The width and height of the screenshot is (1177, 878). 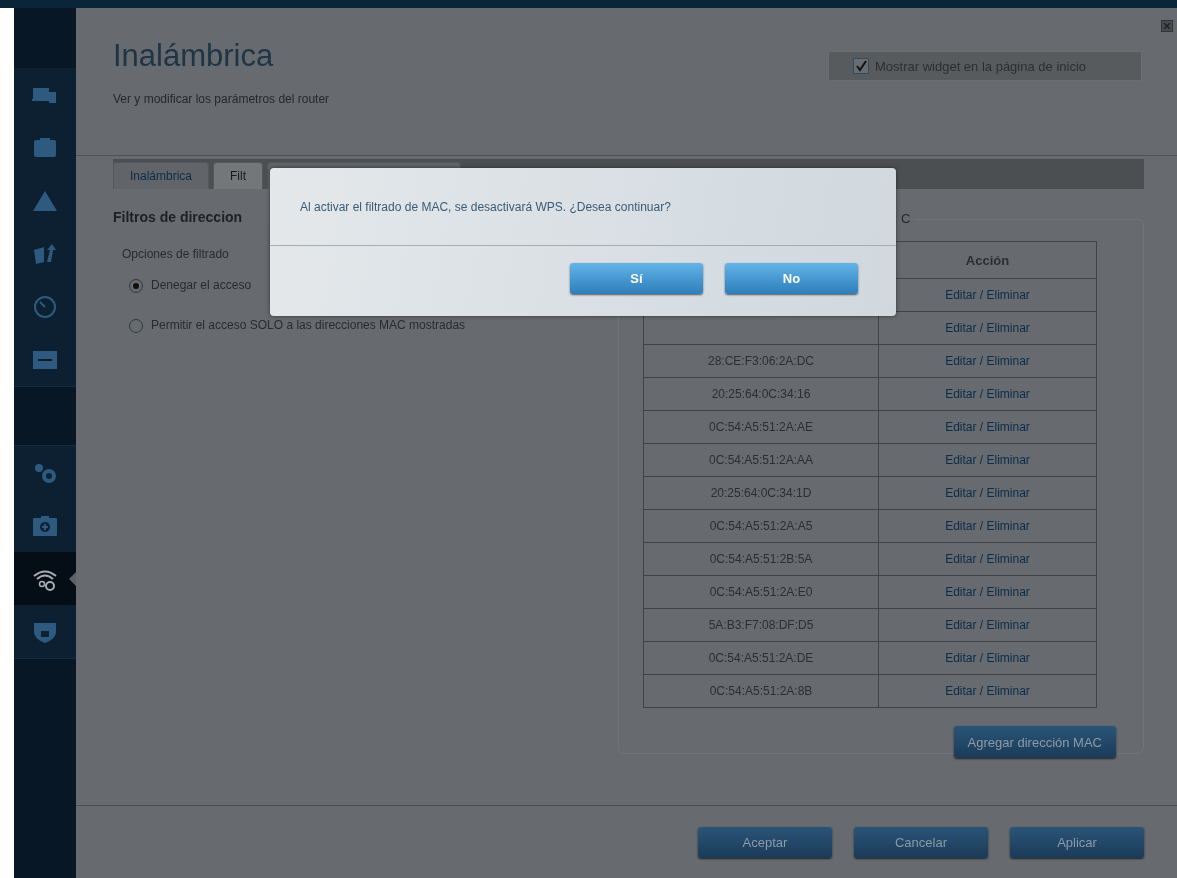 I want to click on table-cell: 0C:54:A5:51:2A:8B, so click(x=761, y=691).